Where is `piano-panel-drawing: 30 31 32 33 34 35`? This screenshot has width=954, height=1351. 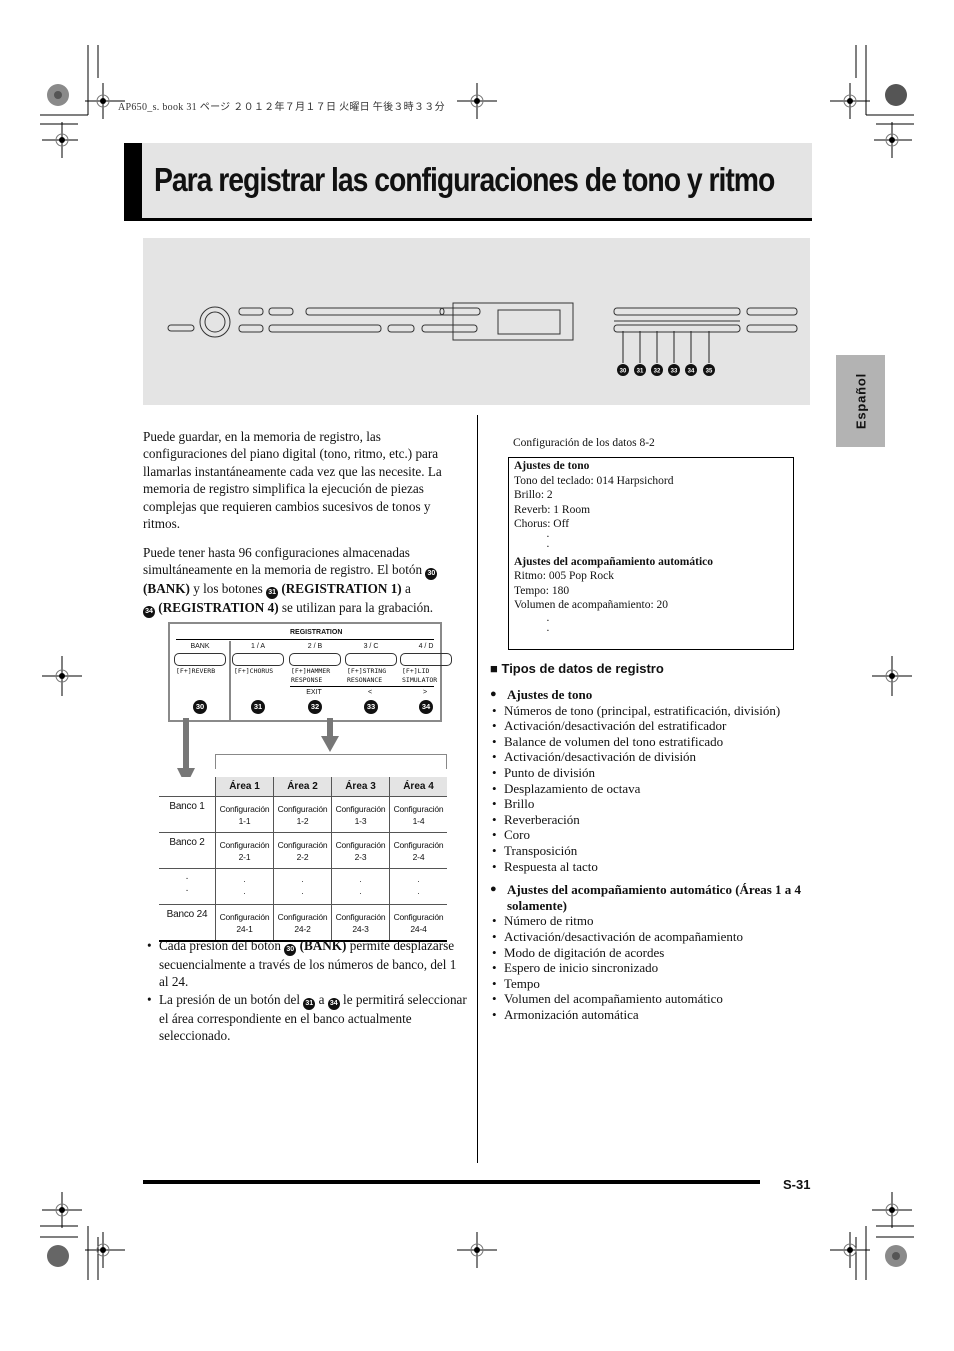
piano-panel-drawing: 30 31 32 33 34 35 is located at coordinates (482, 339).